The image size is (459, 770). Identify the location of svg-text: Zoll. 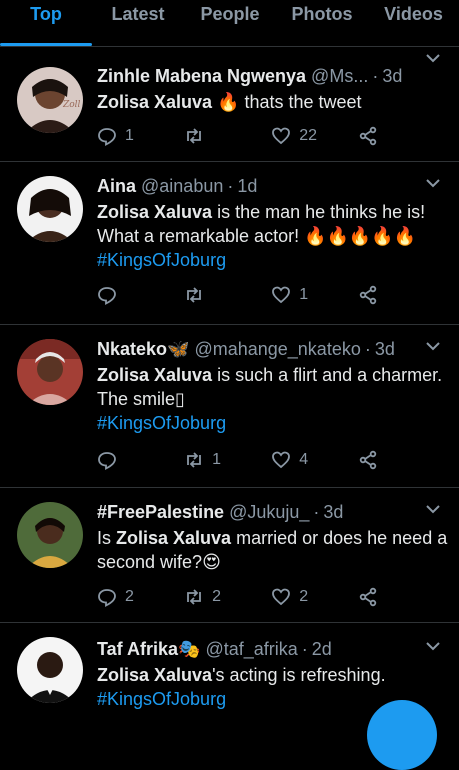
(71, 105).